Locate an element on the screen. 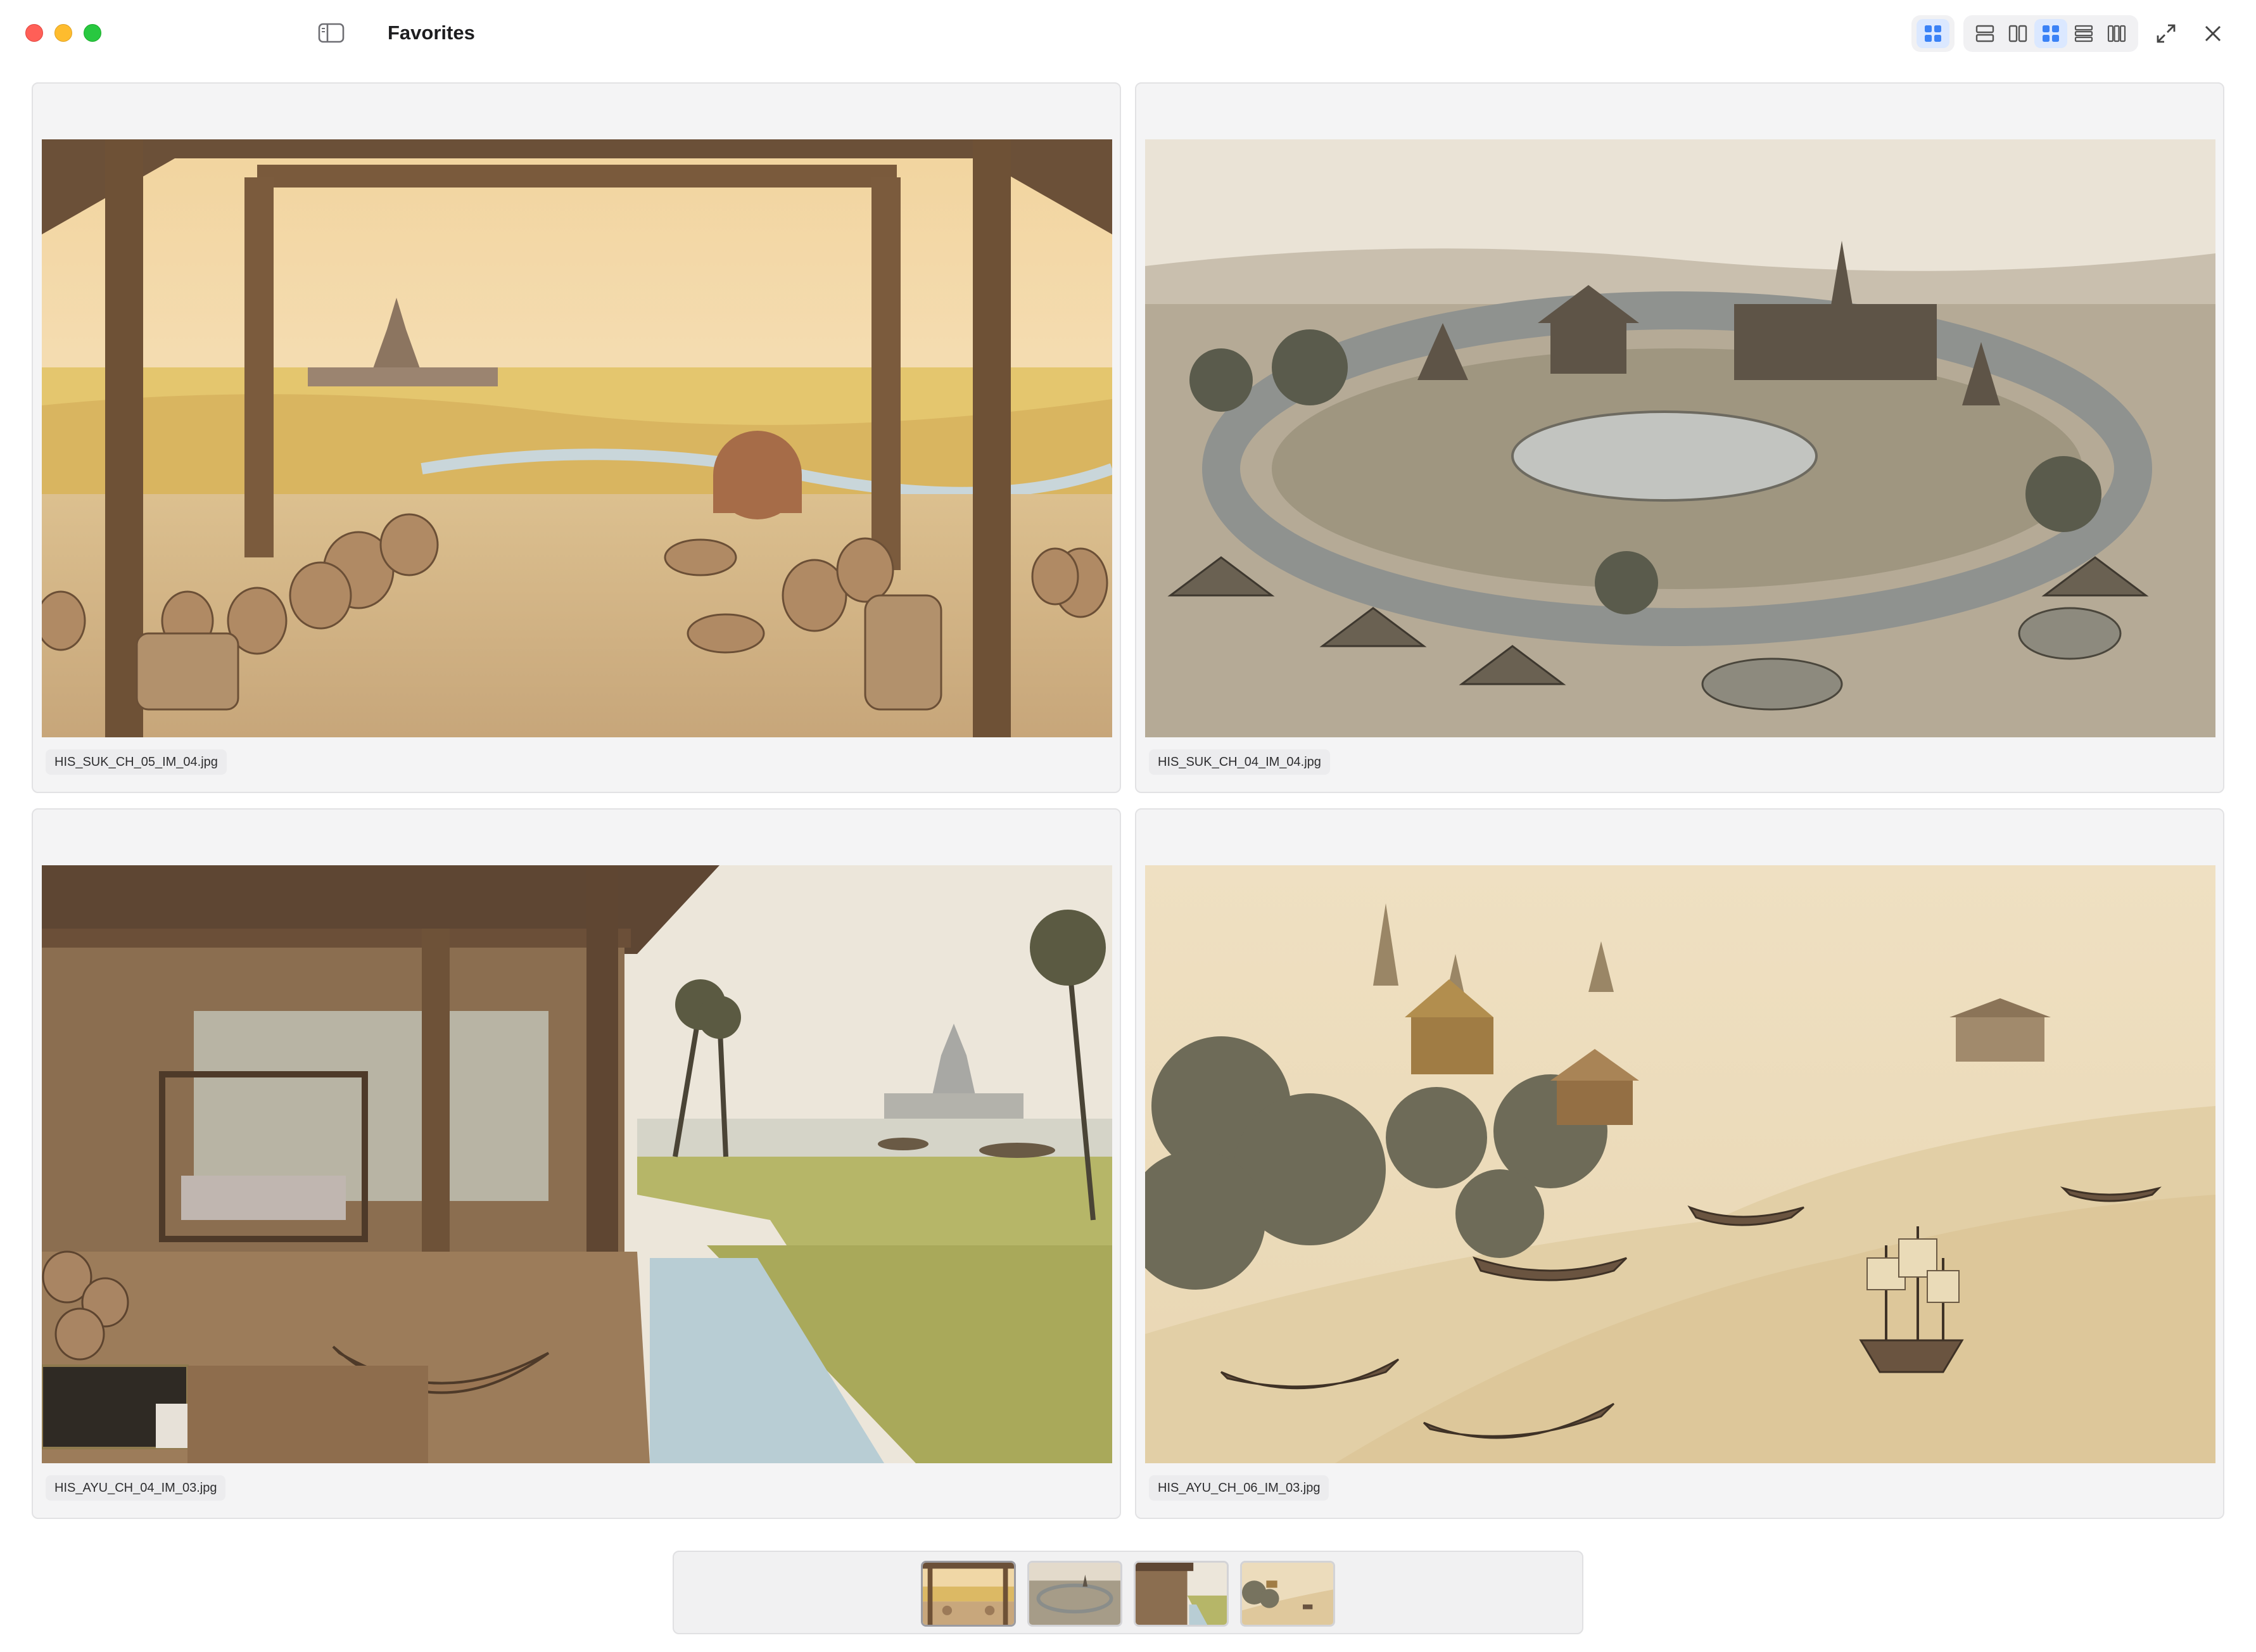 Image resolution: width=2256 pixels, height=1652 pixels. view-mode-segment is located at coordinates (1933, 33).